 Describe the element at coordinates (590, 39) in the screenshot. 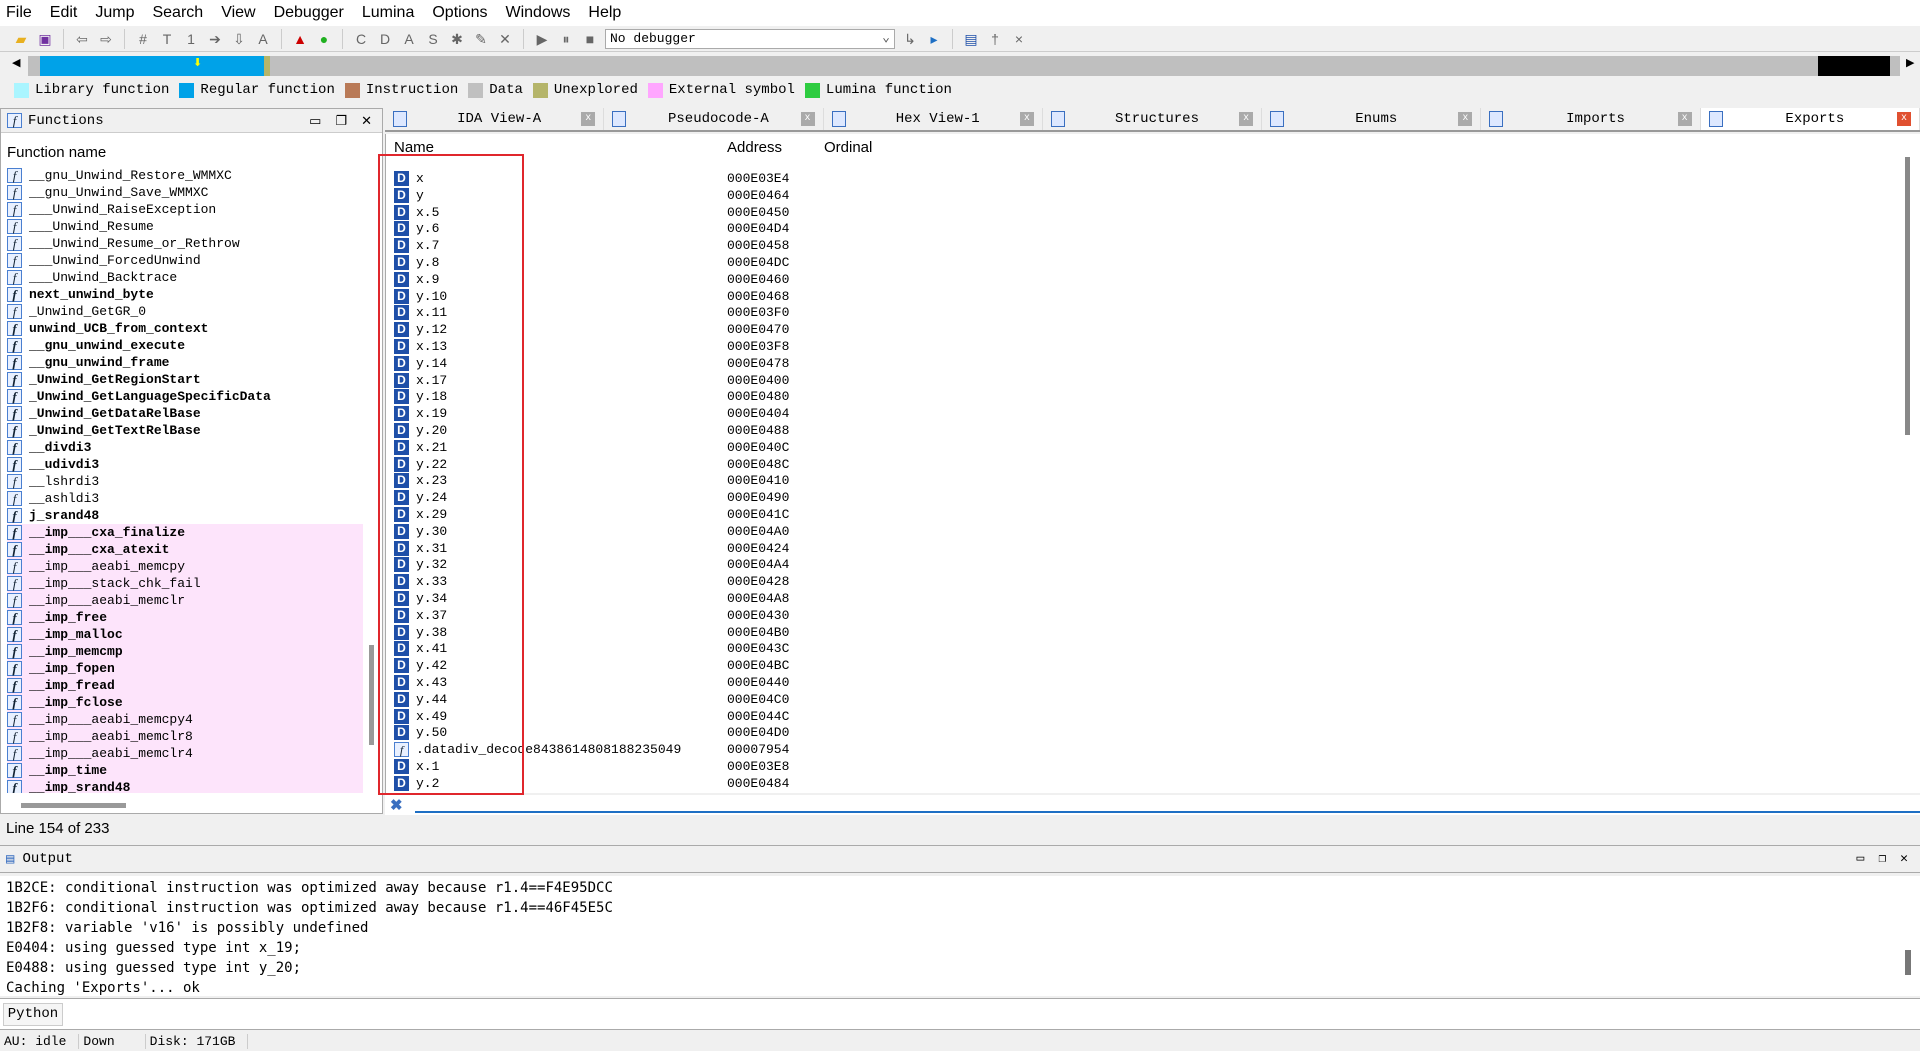

I see `stop-icon: ■` at that location.